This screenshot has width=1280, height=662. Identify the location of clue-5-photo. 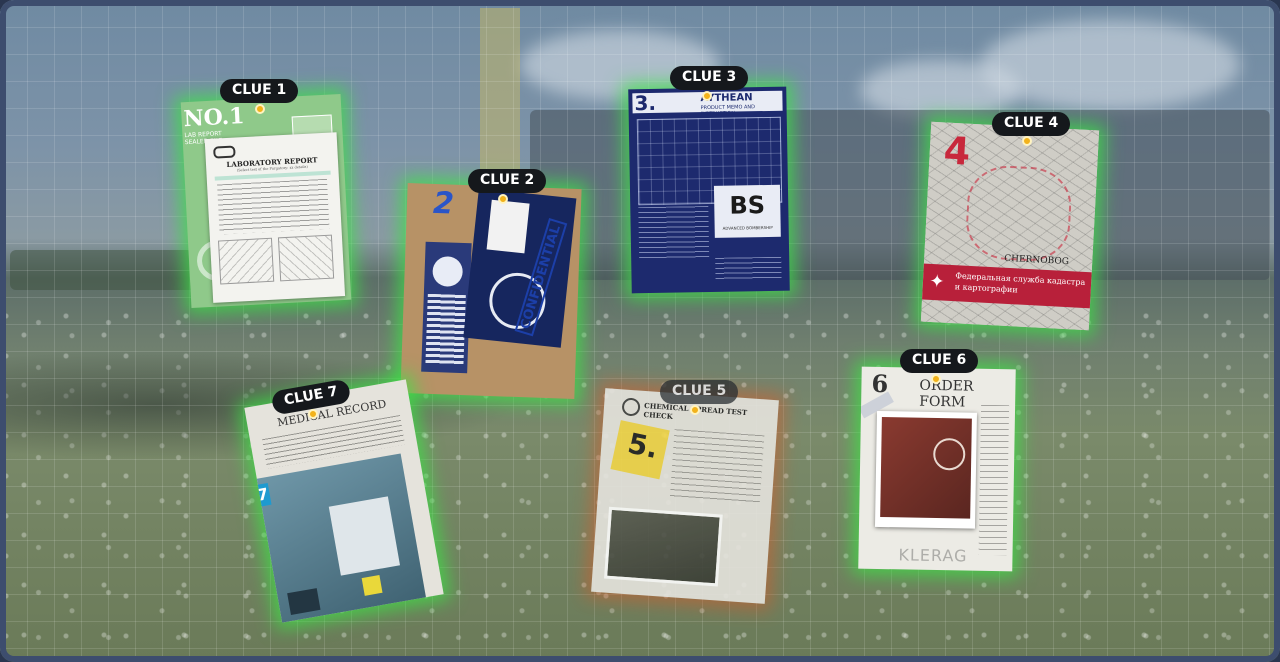
(663, 546).